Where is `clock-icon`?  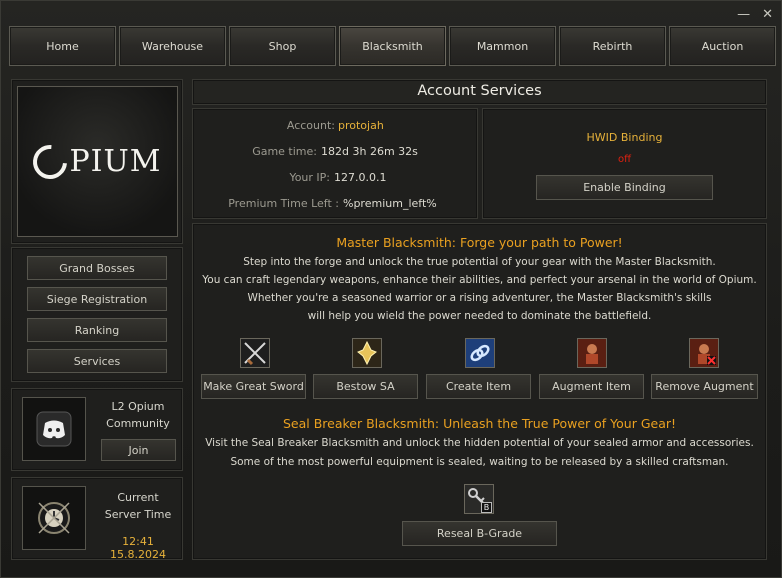
clock-icon is located at coordinates (54, 518).